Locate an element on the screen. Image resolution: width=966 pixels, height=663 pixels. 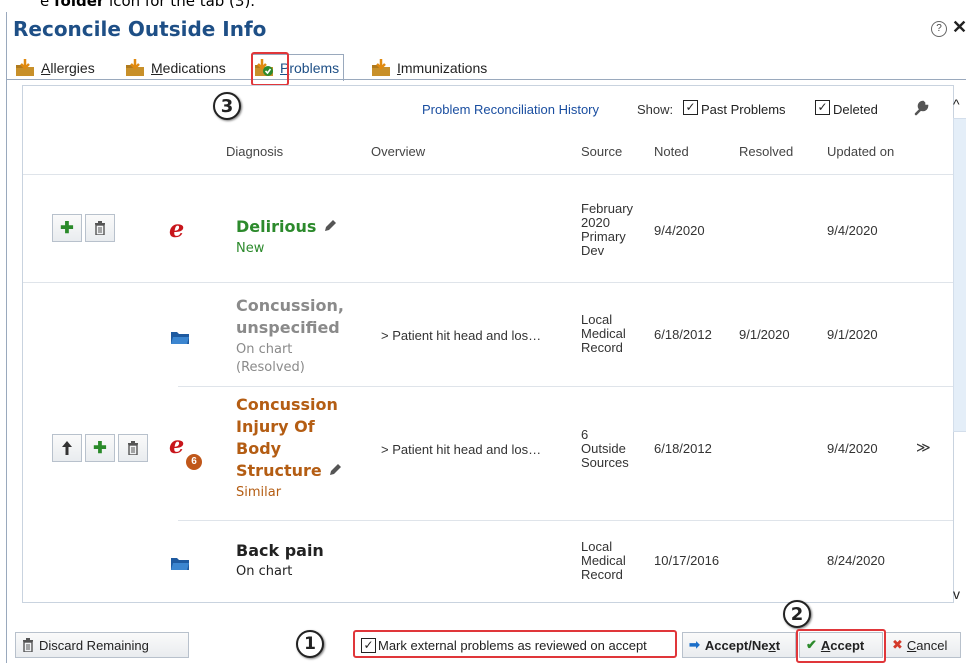
source-cell: Local Medical Record is located at coordinates (603, 561).